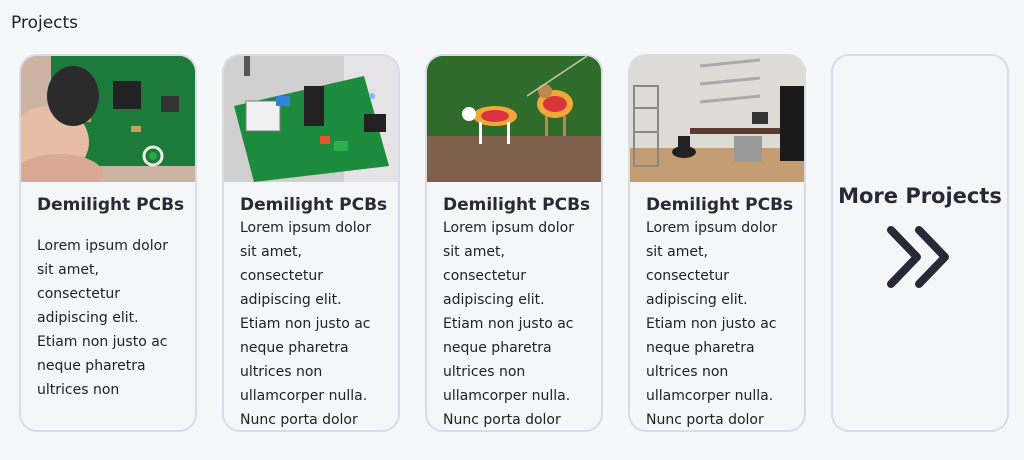  What do you see at coordinates (45, 23) in the screenshot?
I see `section-title: Projects` at bounding box center [45, 23].